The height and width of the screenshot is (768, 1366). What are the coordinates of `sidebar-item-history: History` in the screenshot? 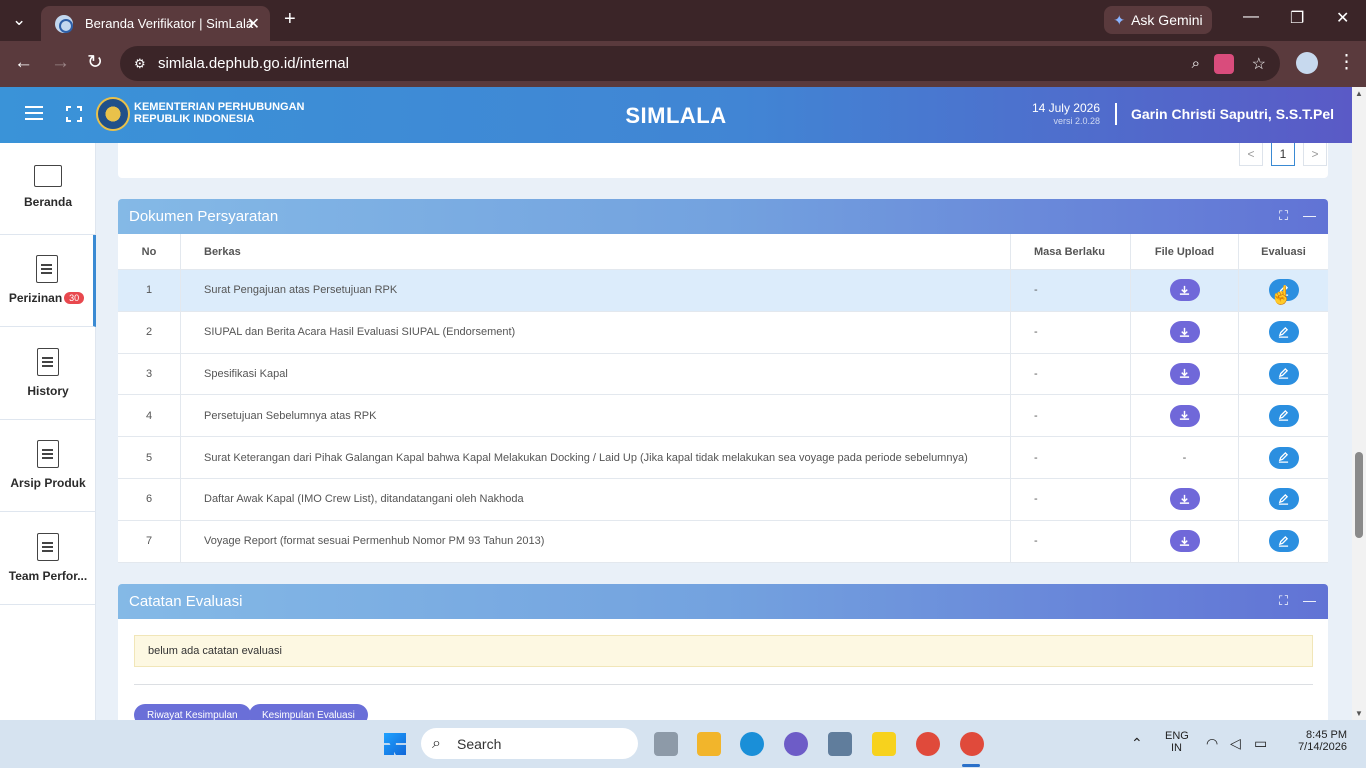 It's located at (48, 374).